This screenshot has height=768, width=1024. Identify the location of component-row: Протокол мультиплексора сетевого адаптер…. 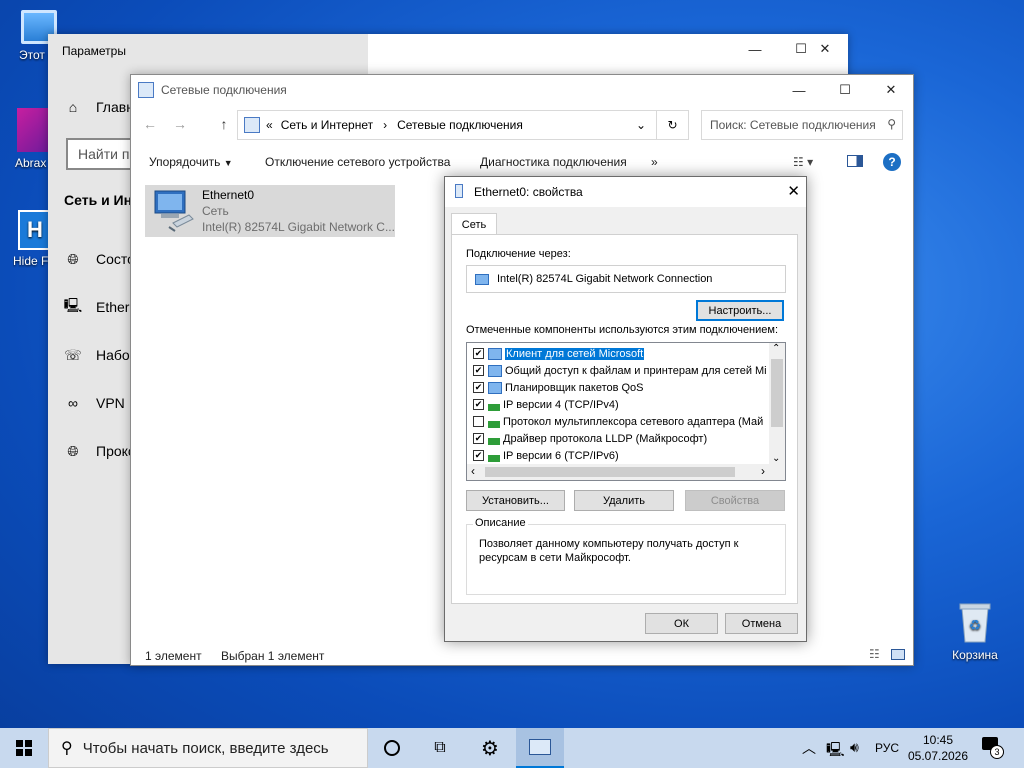
(619, 421).